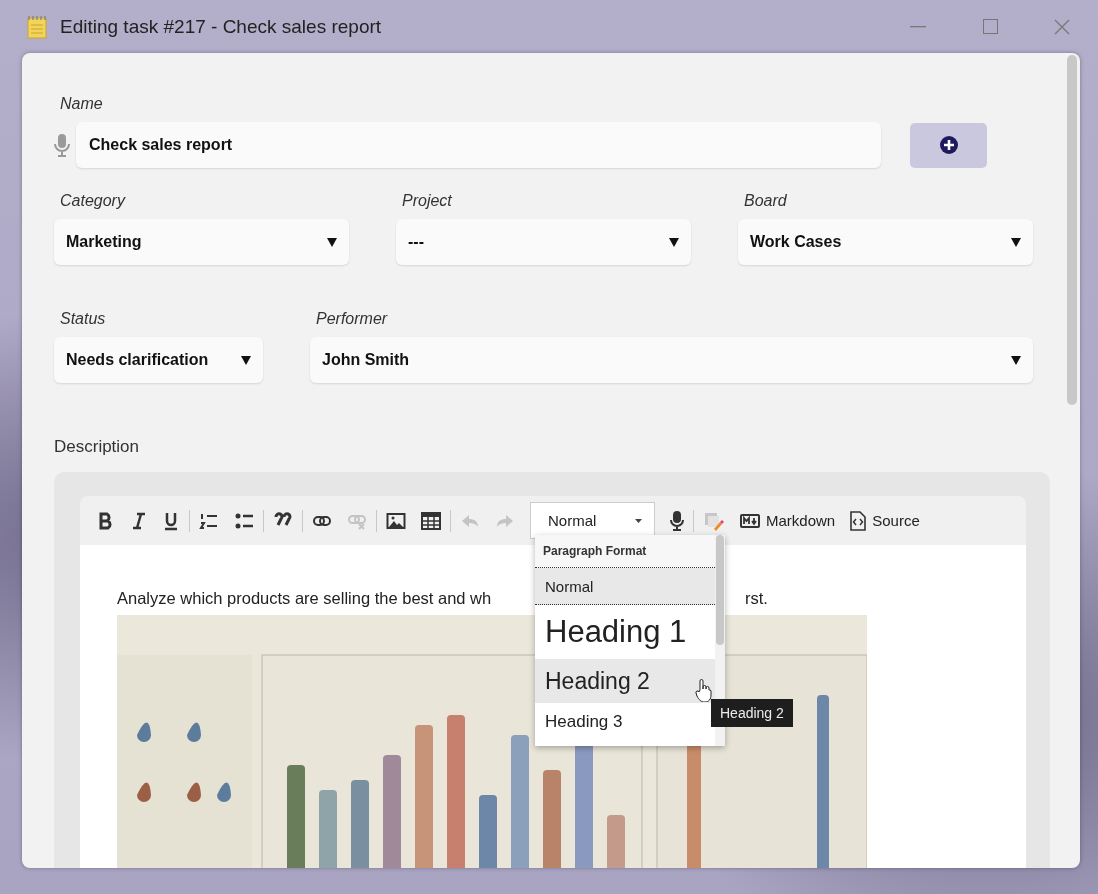  Describe the element at coordinates (431, 520) in the screenshot. I see `table-icon` at that location.